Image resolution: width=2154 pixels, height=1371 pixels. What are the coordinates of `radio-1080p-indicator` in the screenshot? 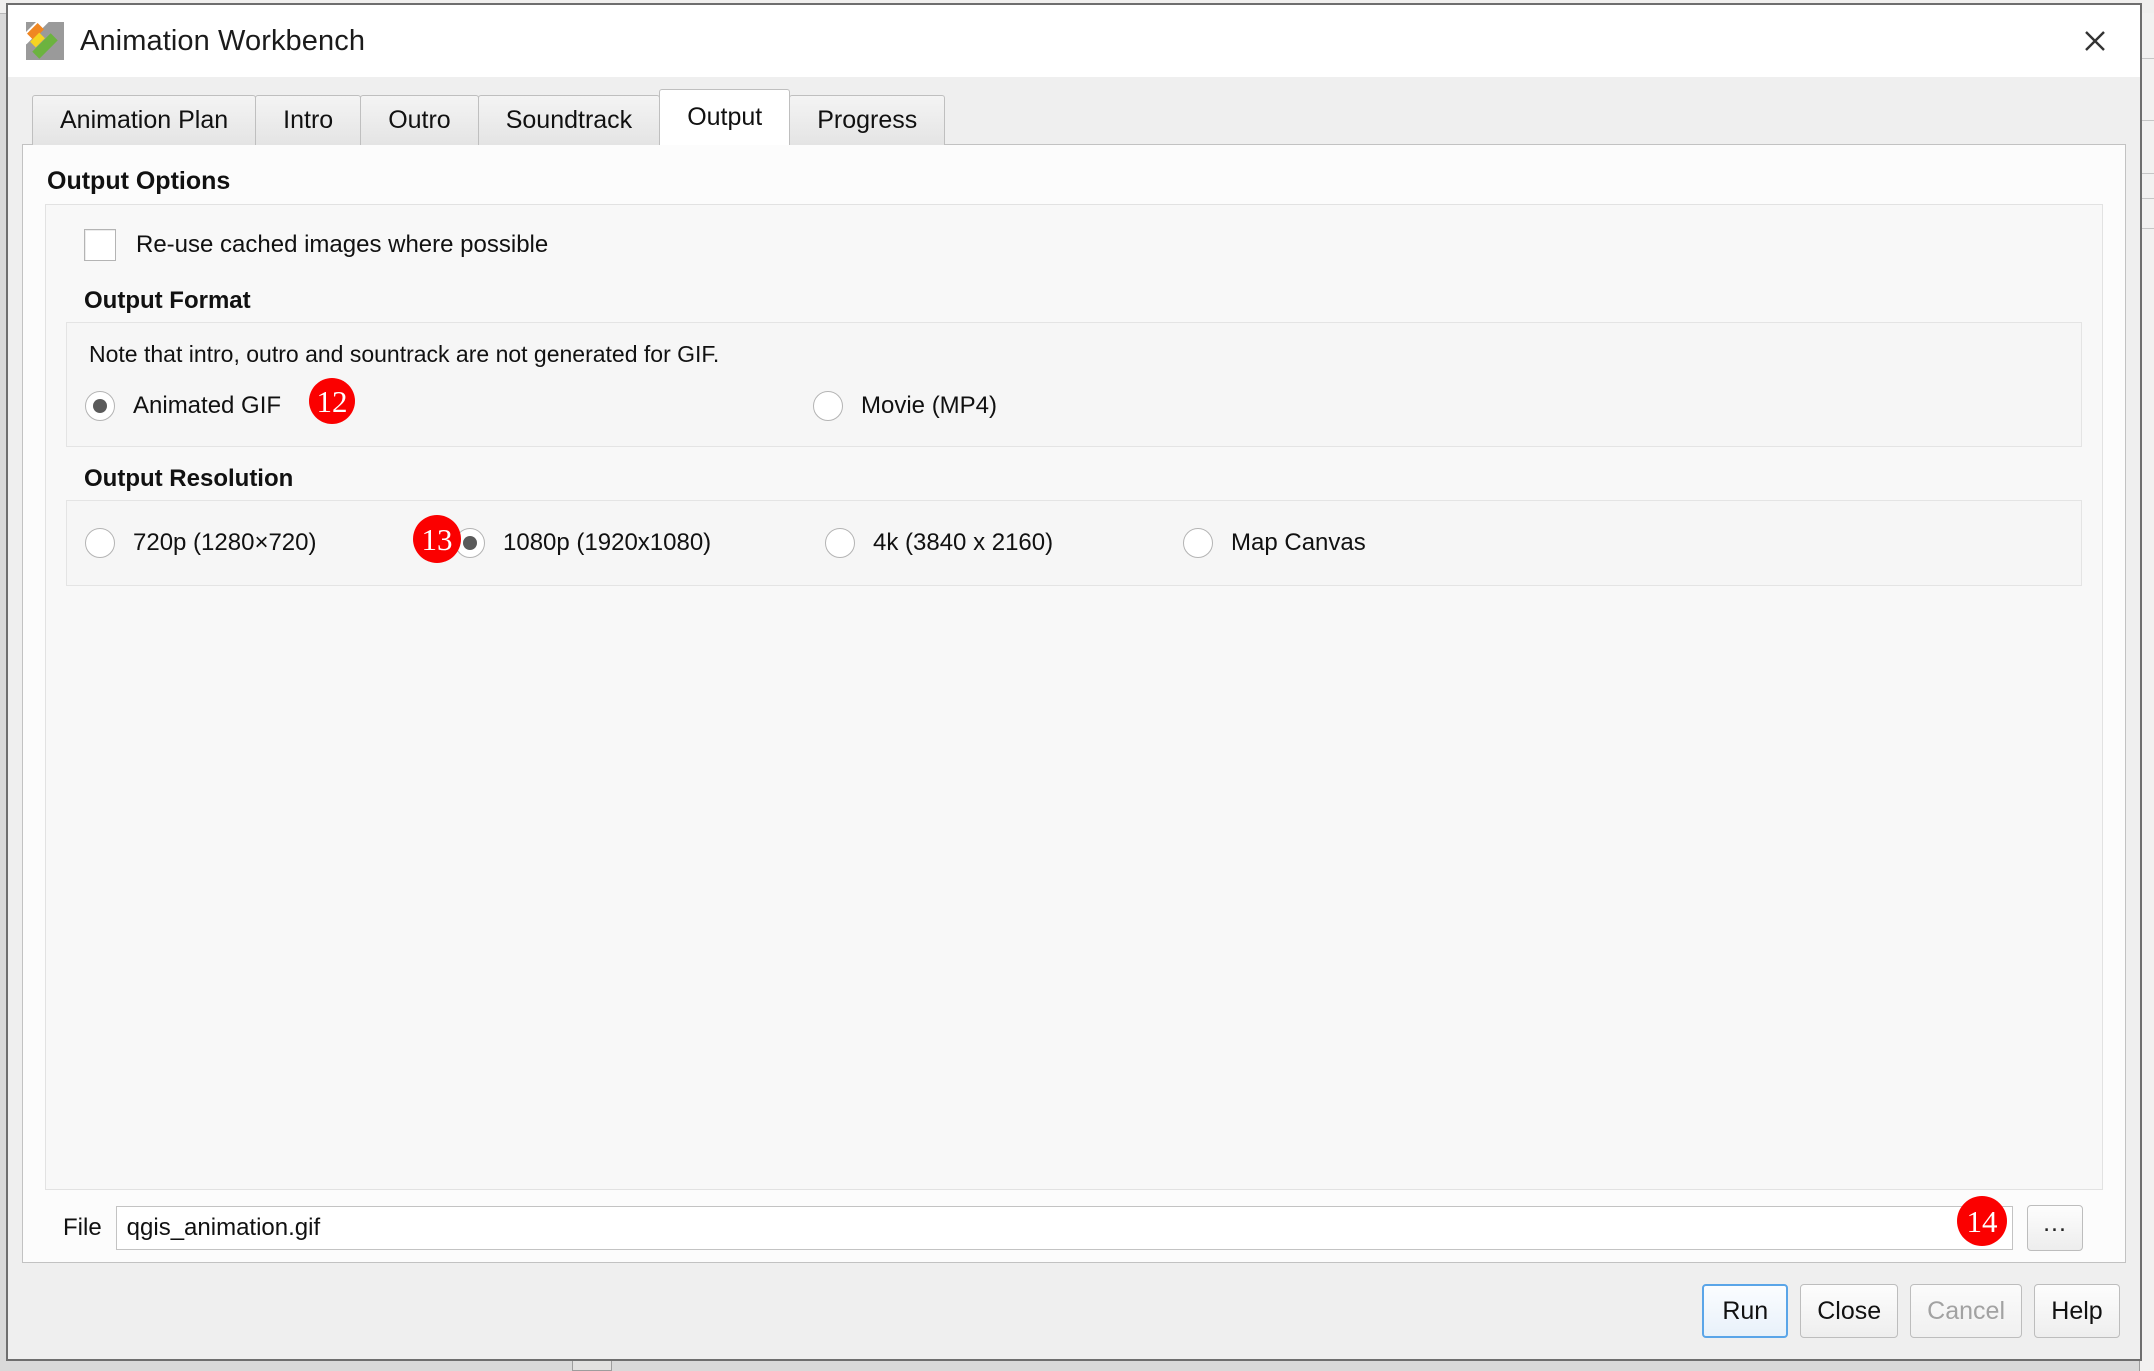 It's located at (470, 543).